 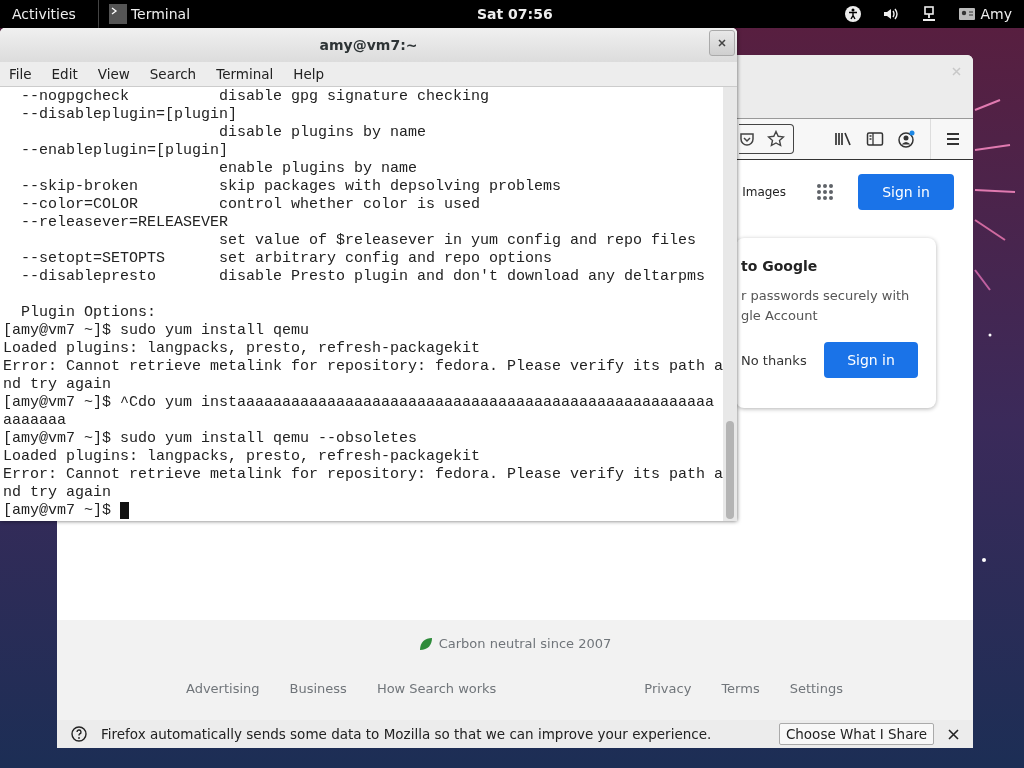 I want to click on menu-item: Edit, so click(x=64, y=74).